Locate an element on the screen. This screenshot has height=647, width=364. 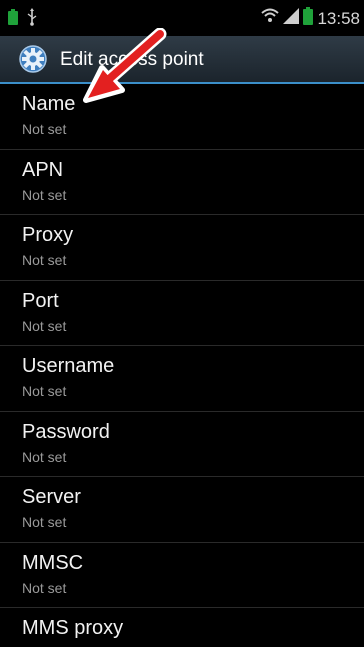
battery-icon is located at coordinates (308, 18).